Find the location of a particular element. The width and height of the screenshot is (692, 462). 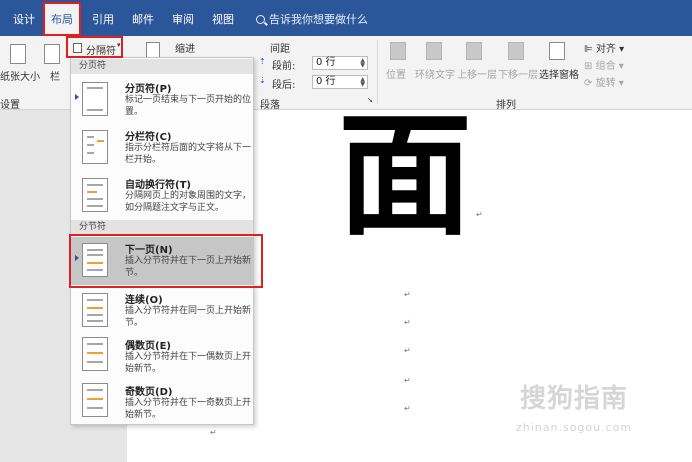

column-break-icon is located at coordinates (95, 147).